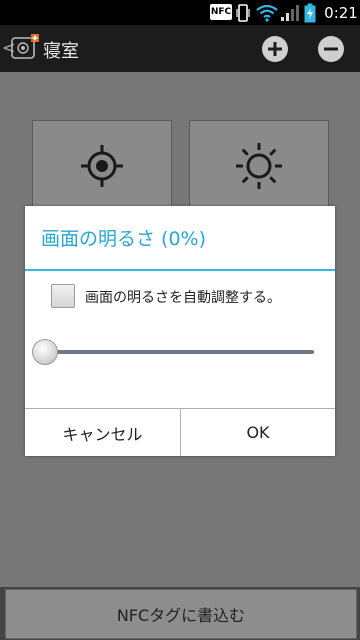 The width and height of the screenshot is (360, 640). Describe the element at coordinates (179, 352) in the screenshot. I see `brightness-slider-track` at that location.